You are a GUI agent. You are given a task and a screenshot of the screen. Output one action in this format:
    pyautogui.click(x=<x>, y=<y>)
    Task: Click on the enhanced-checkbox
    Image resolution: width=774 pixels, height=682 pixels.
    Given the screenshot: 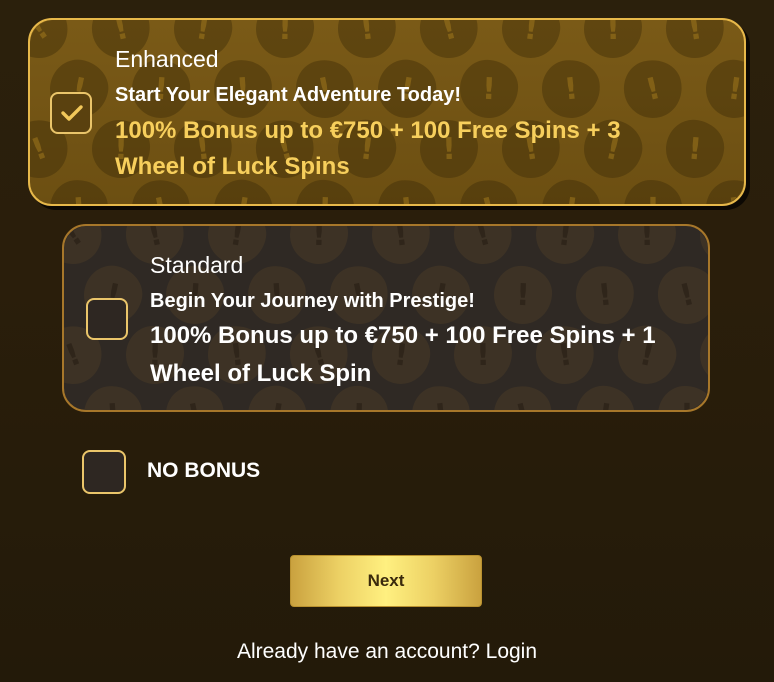 What is the action you would take?
    pyautogui.click(x=71, y=113)
    